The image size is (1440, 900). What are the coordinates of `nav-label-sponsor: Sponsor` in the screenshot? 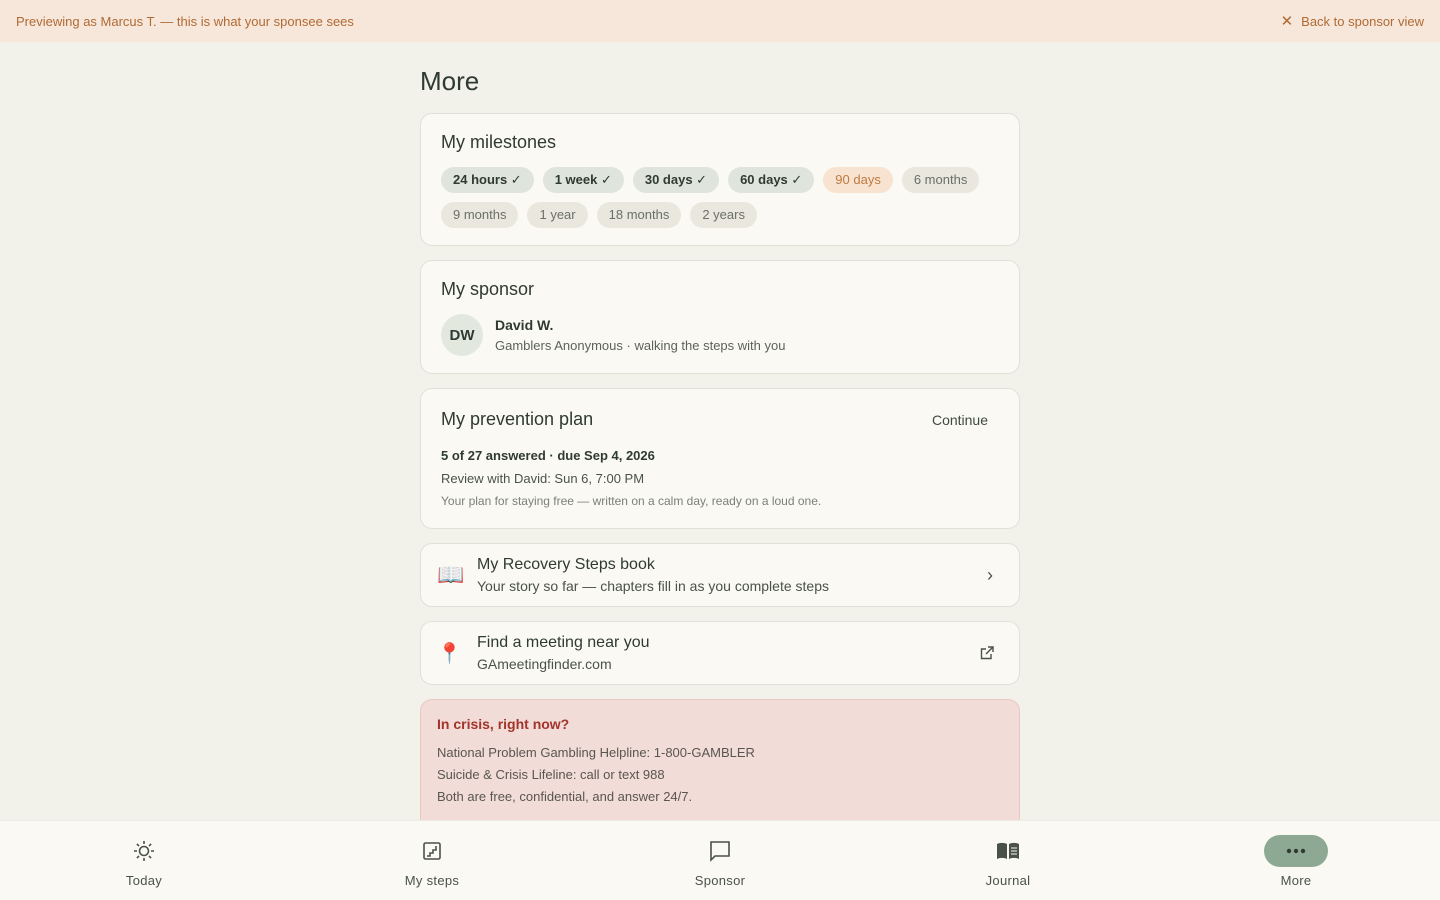 It's located at (720, 880).